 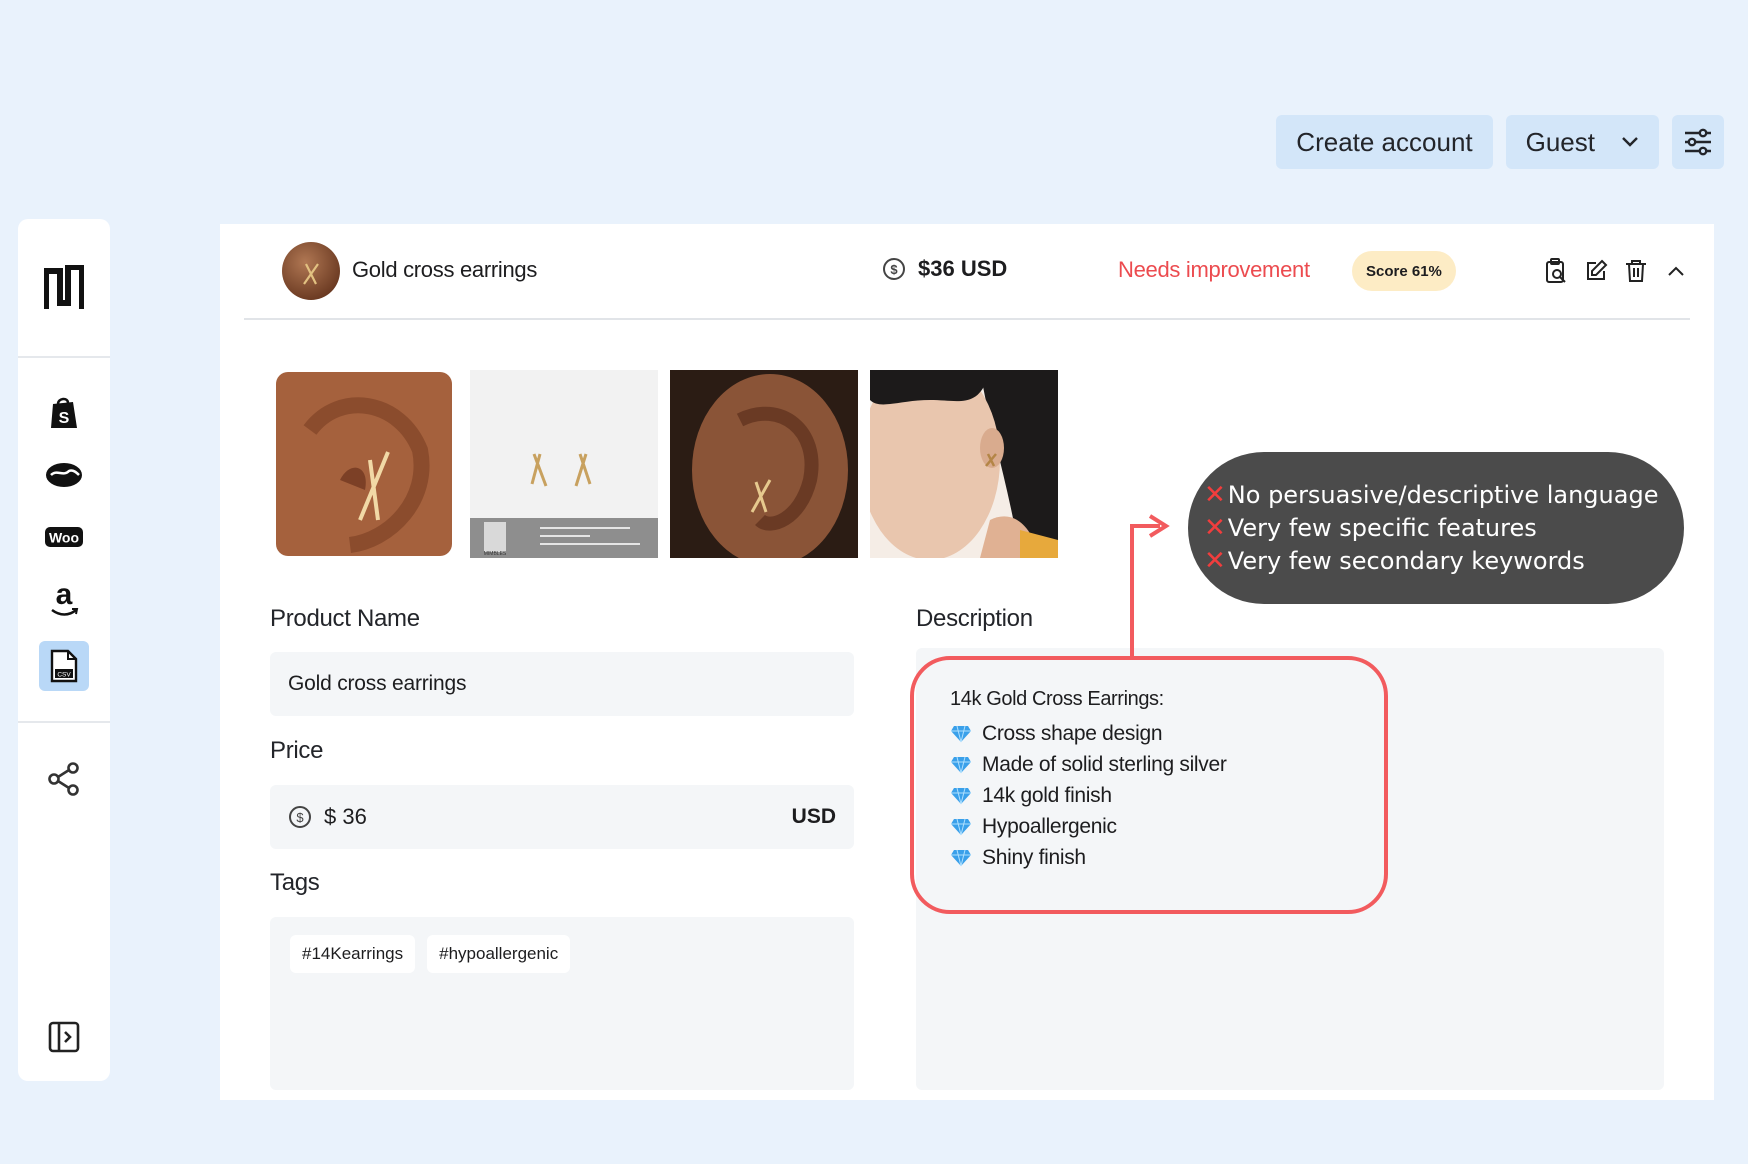 What do you see at coordinates (1149, 826) in the screenshot?
I see `description-bullet: Hypoallergenic` at bounding box center [1149, 826].